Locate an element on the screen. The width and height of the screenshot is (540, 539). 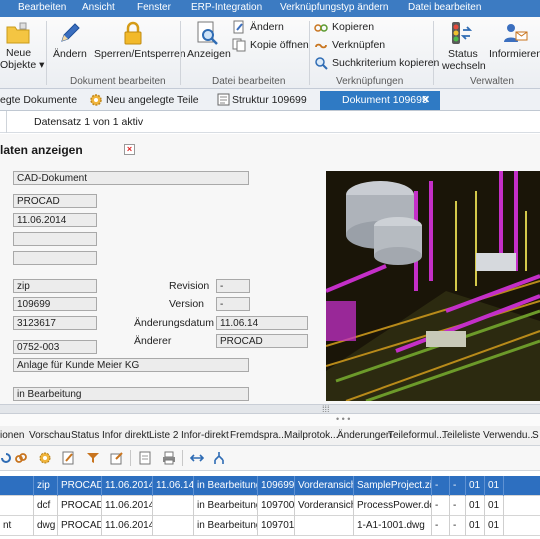
tab-structure: Struktur 109699 is located at coordinates (269, 100).